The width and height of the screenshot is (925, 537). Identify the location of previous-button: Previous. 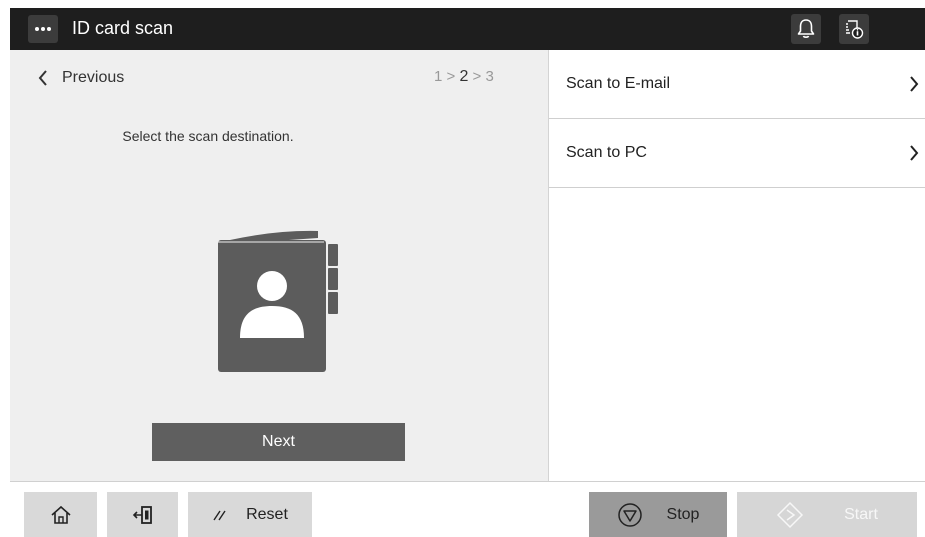
(81, 78).